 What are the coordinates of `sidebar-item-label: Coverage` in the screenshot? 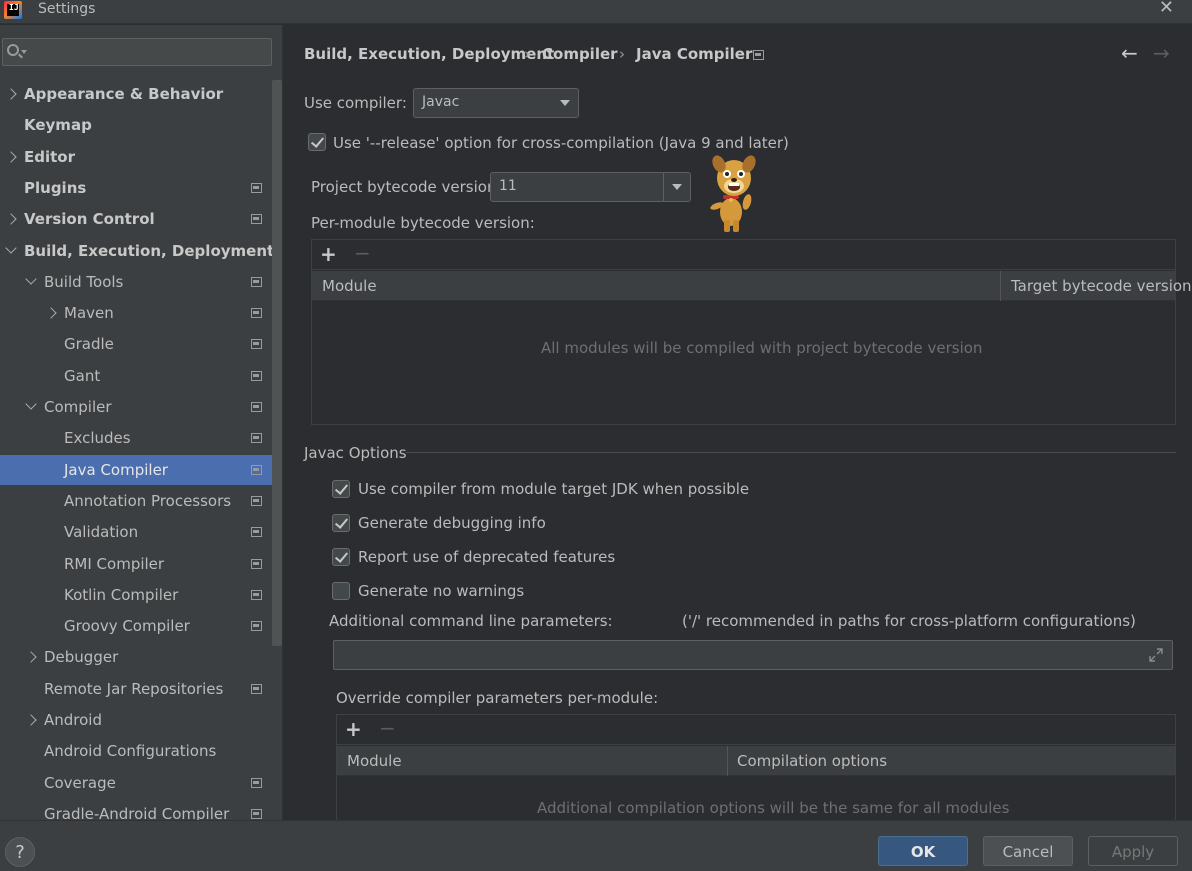 It's located at (80, 783).